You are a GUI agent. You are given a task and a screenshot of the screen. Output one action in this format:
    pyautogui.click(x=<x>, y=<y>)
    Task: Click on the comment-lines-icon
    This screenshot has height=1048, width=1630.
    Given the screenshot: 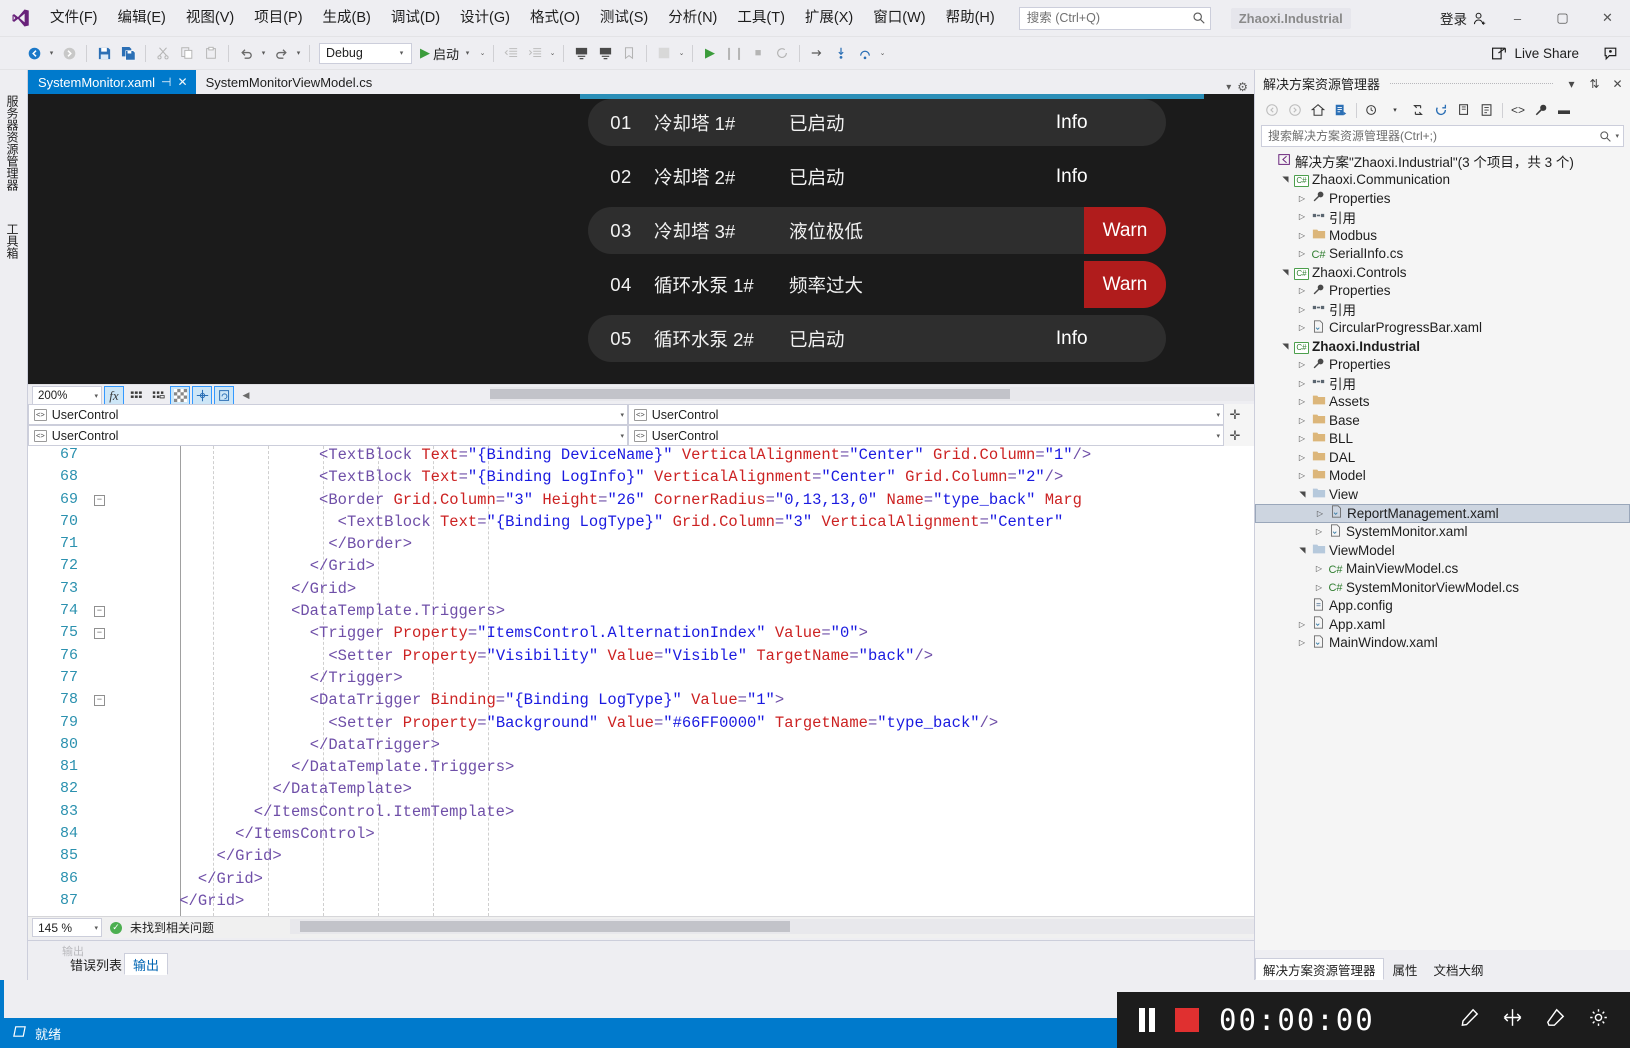 What is the action you would take?
    pyautogui.click(x=581, y=53)
    